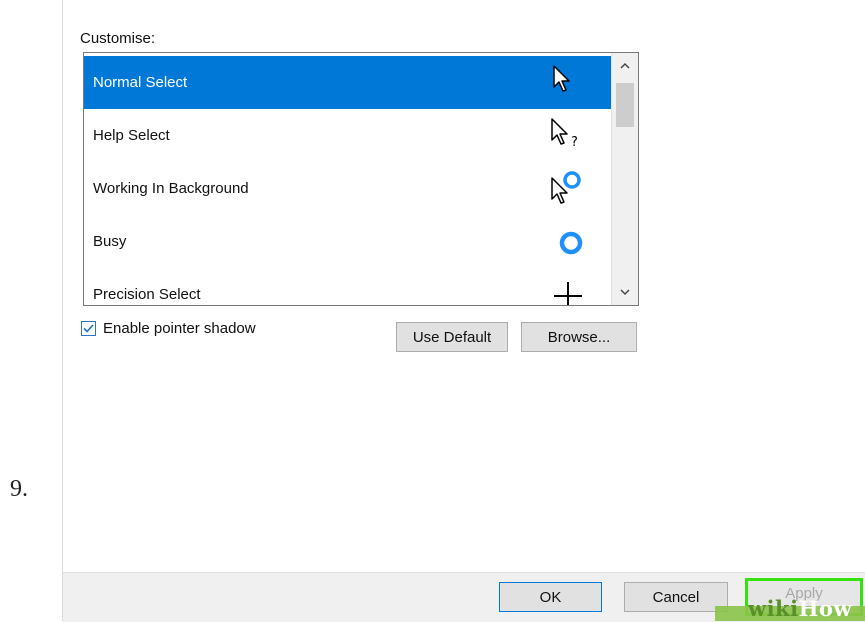 This screenshot has width=865, height=622. Describe the element at coordinates (825, 608) in the screenshot. I see `watermark-how: How` at that location.